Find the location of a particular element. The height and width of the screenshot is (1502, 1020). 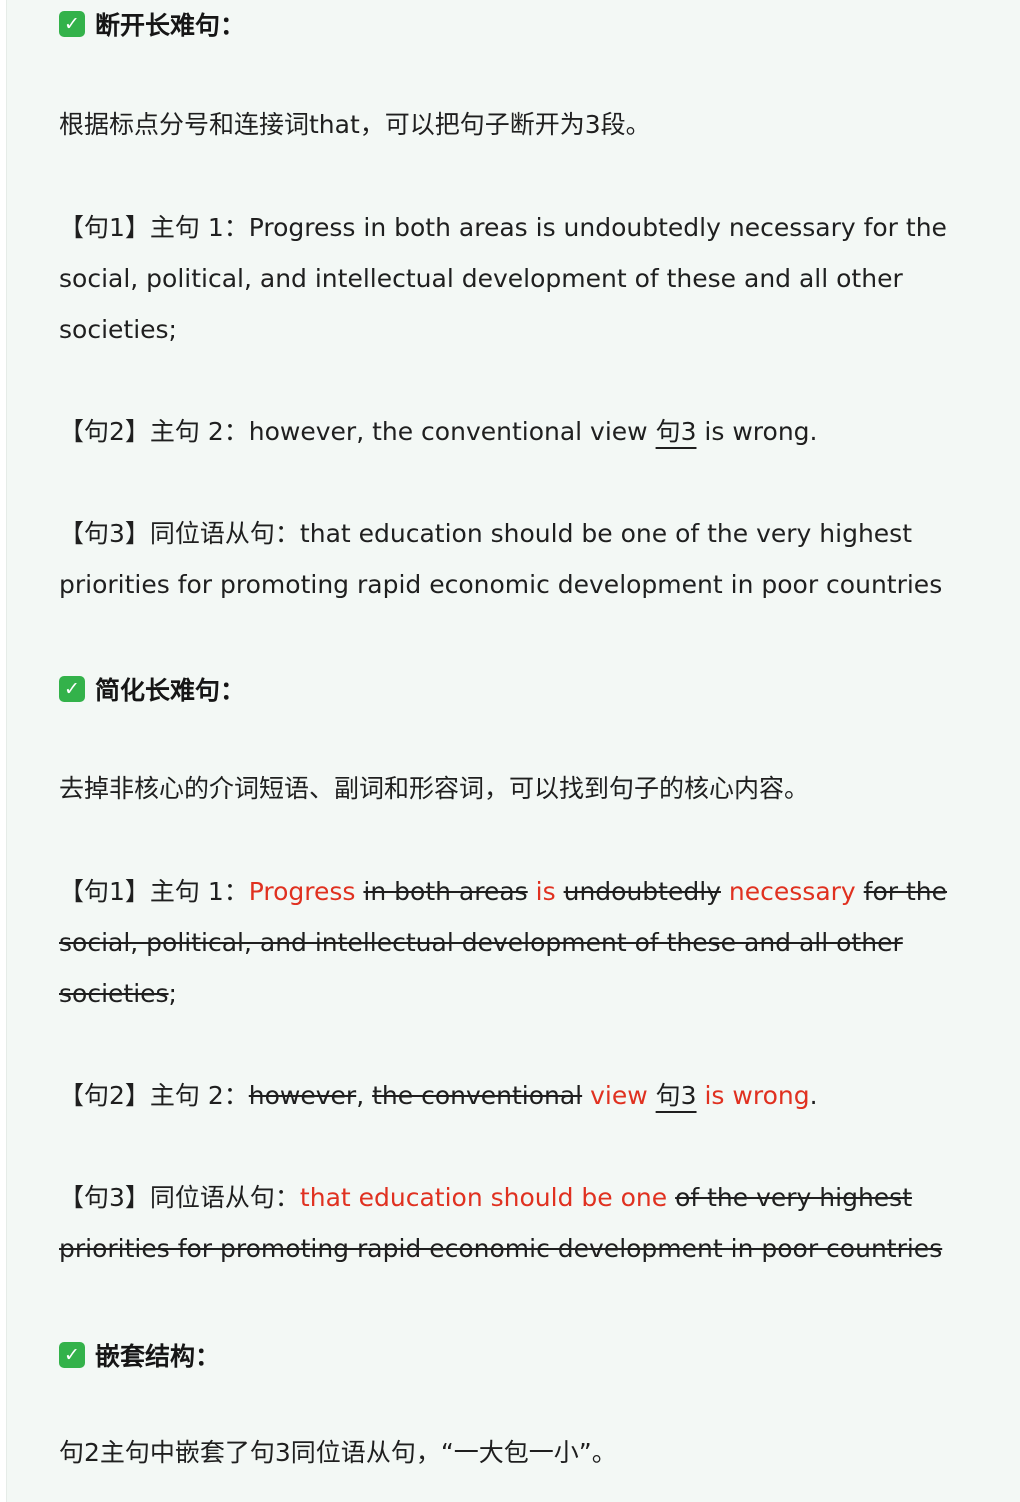

simplify-intro: 去掉非核心的介词短语、副词和形容词，可以找到句子的核心内容。 is located at coordinates (434, 788).